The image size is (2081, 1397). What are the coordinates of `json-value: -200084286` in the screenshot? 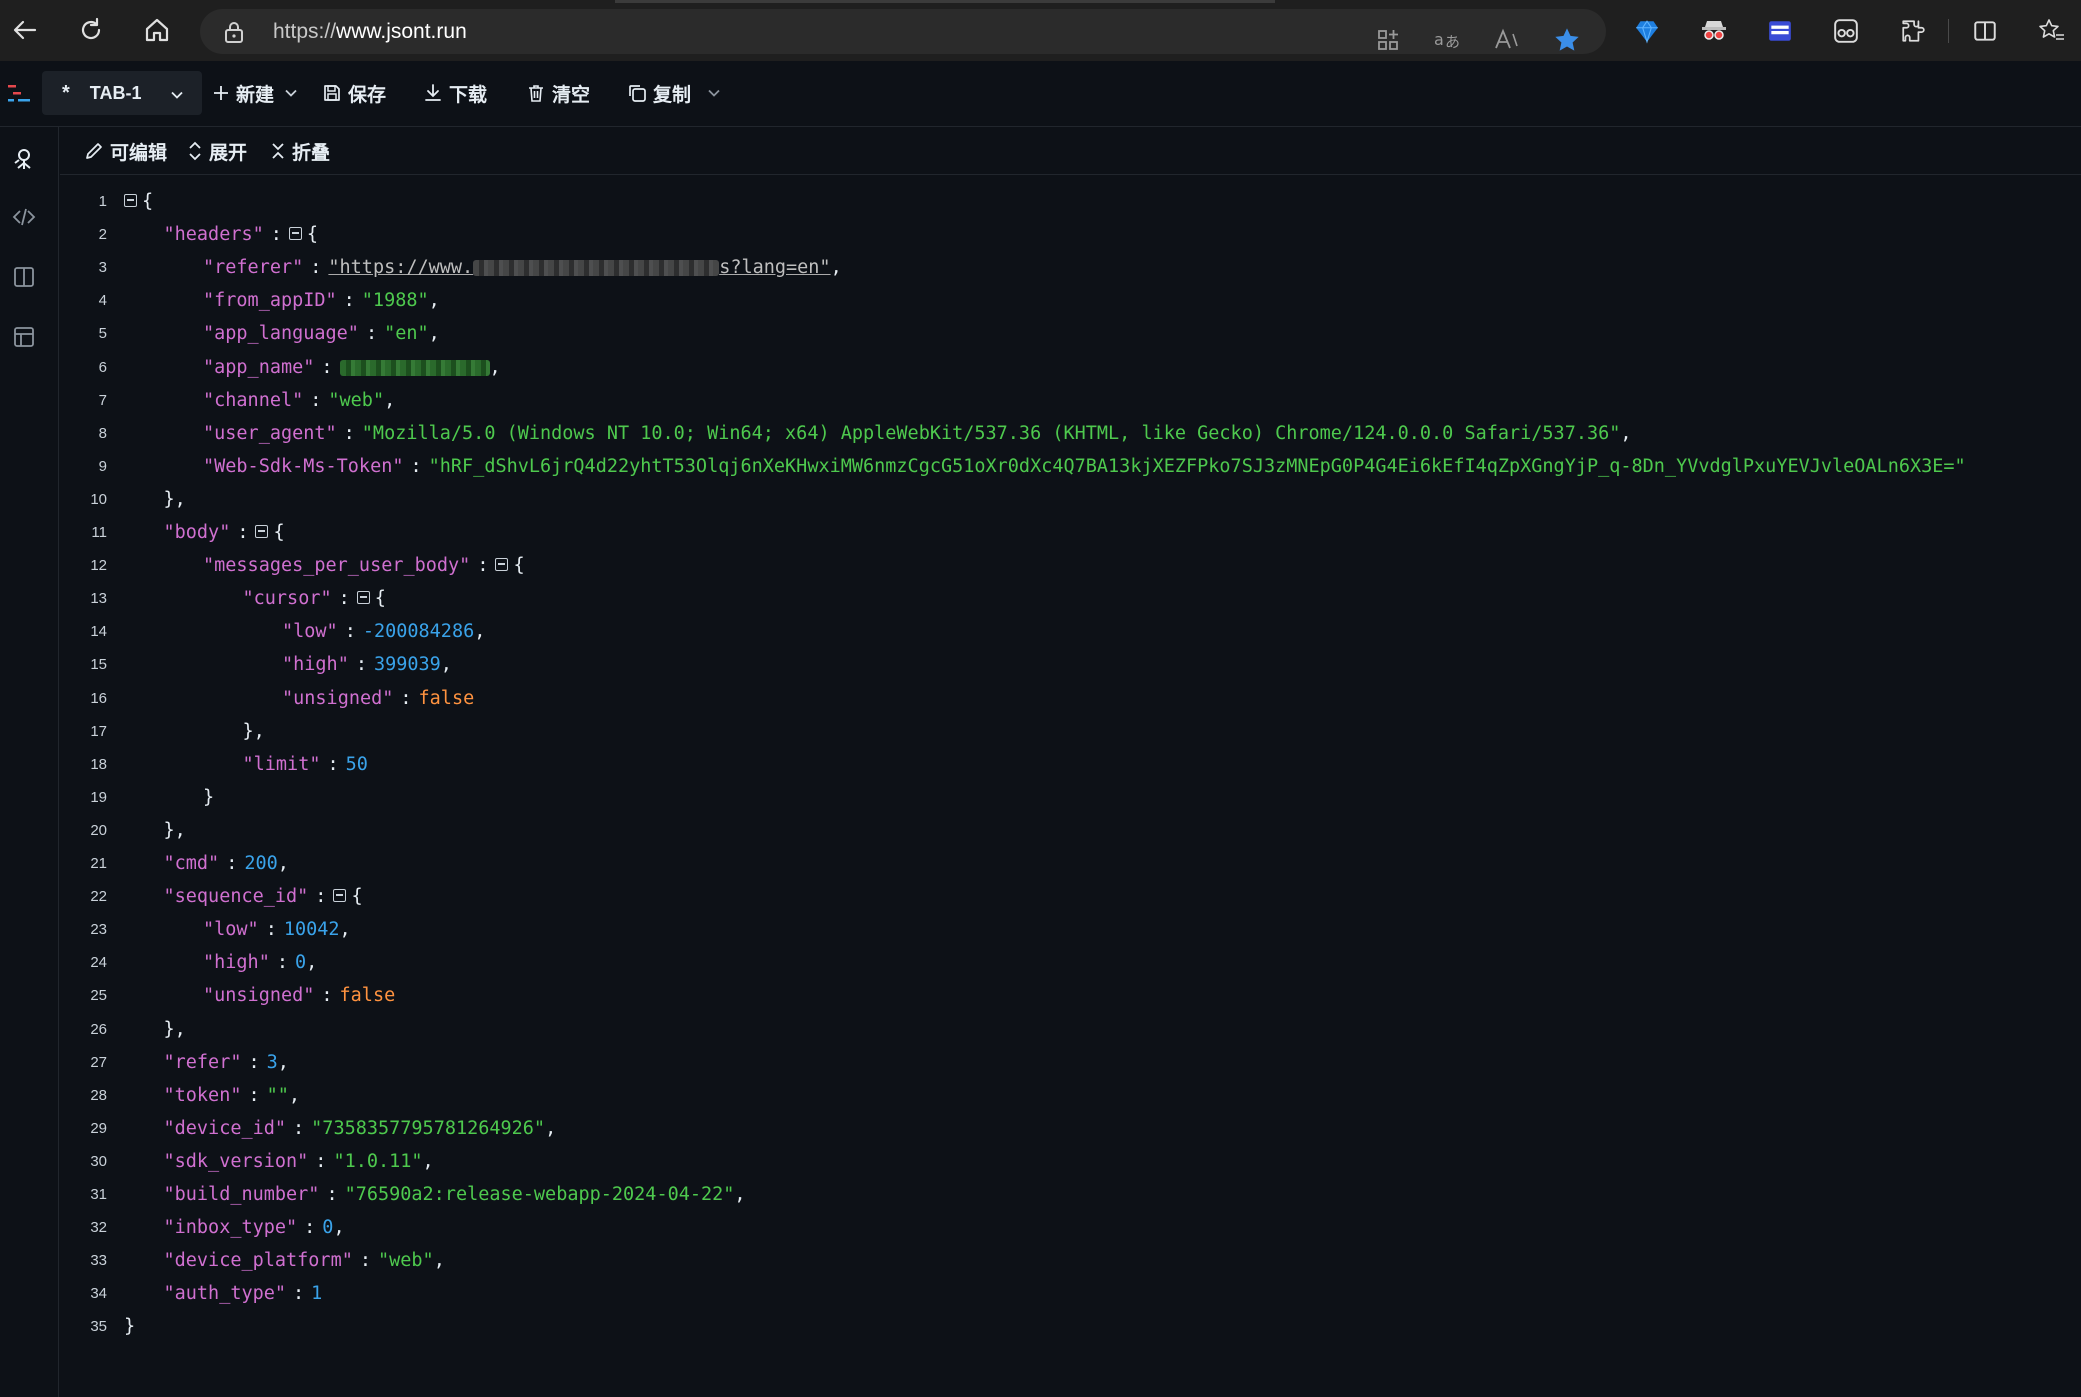 It's located at (418, 631).